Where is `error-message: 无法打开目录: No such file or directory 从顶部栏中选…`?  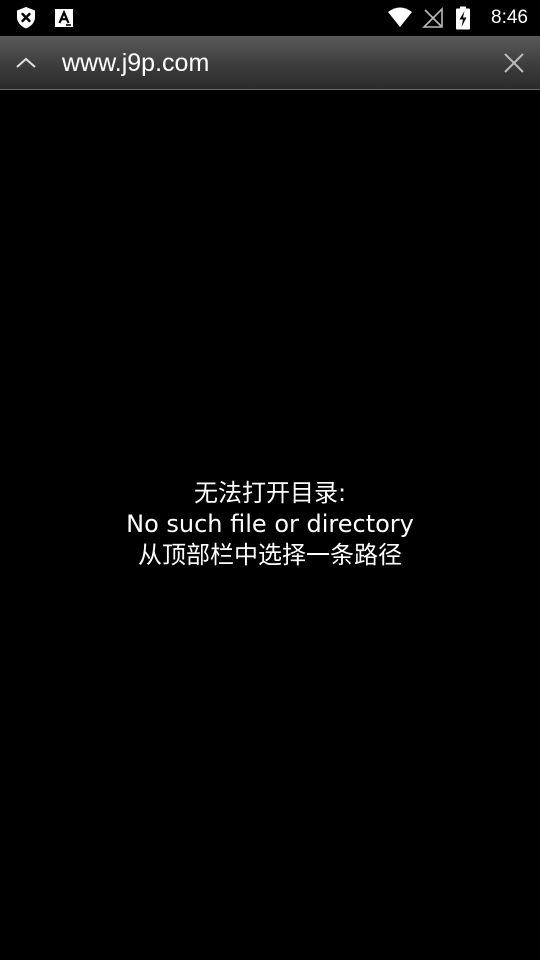
error-message: 无法打开目录: No such file or directory 从顶部栏中选… is located at coordinates (270, 524).